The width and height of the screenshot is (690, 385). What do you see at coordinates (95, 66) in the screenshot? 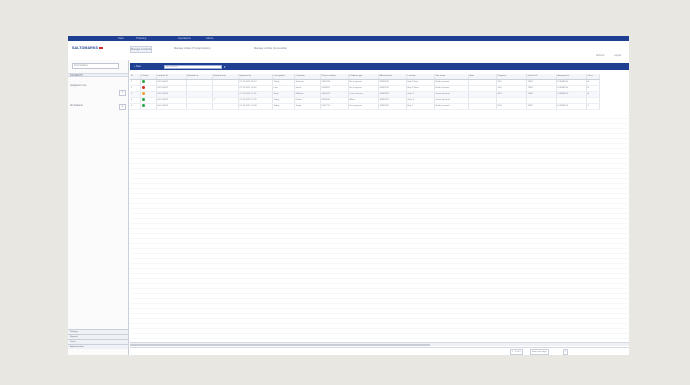
I see `sidebar-search-input: Find incident` at bounding box center [95, 66].